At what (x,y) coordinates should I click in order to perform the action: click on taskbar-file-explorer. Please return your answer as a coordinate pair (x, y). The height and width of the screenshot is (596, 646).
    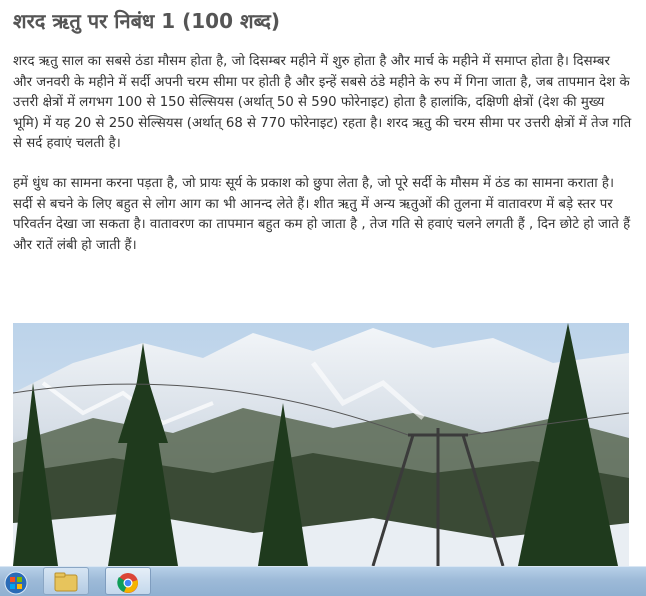
    Looking at the image, I should click on (66, 581).